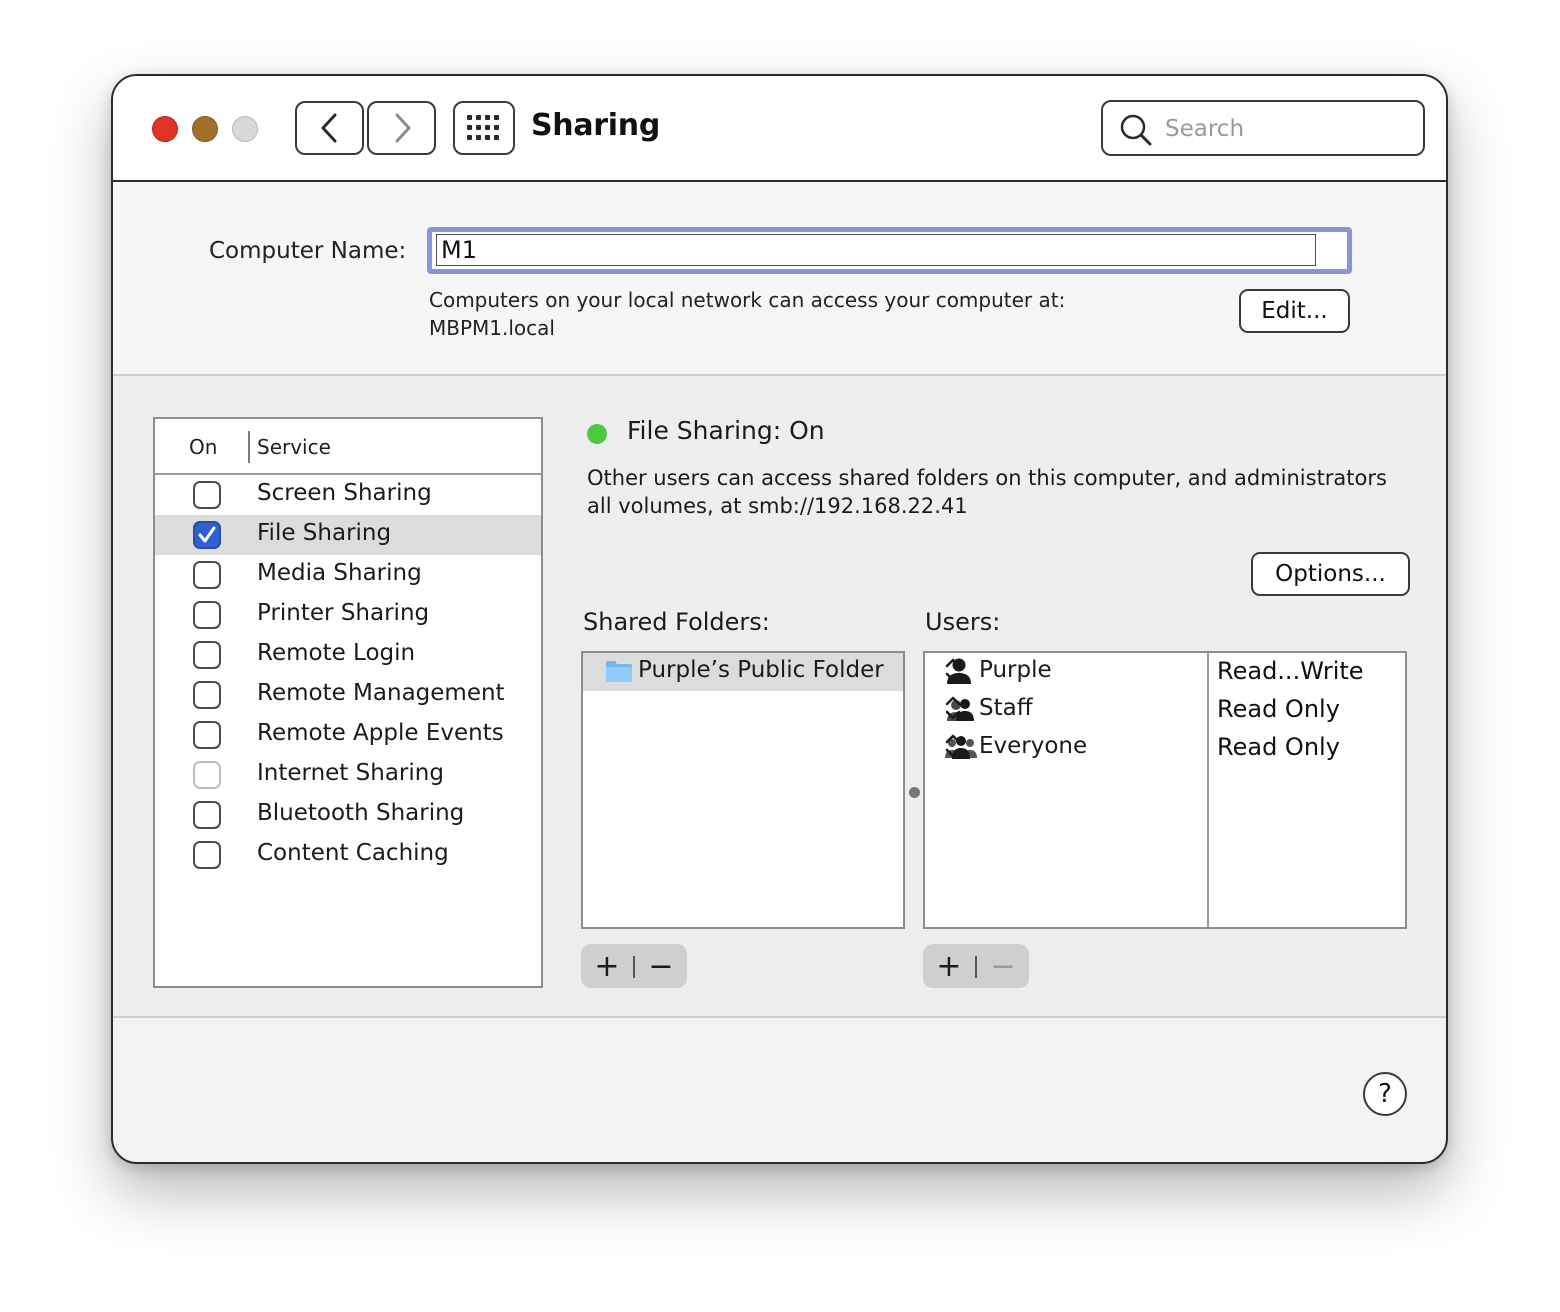  I want to click on screen-sharing-checkbox, so click(207, 495).